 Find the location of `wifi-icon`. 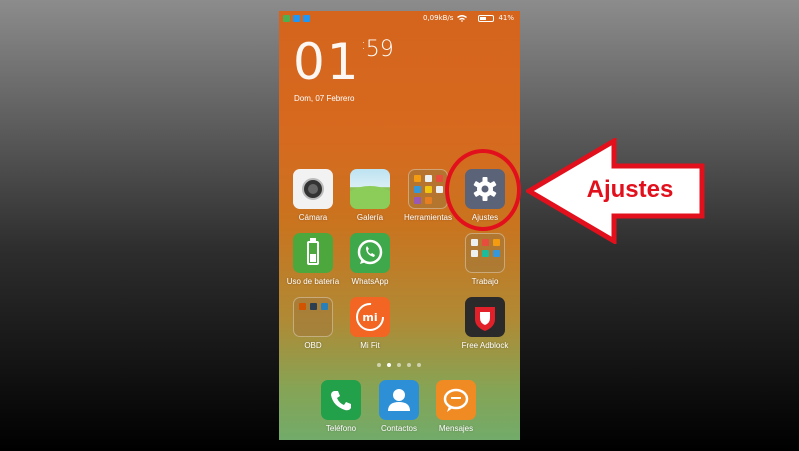

wifi-icon is located at coordinates (462, 18).